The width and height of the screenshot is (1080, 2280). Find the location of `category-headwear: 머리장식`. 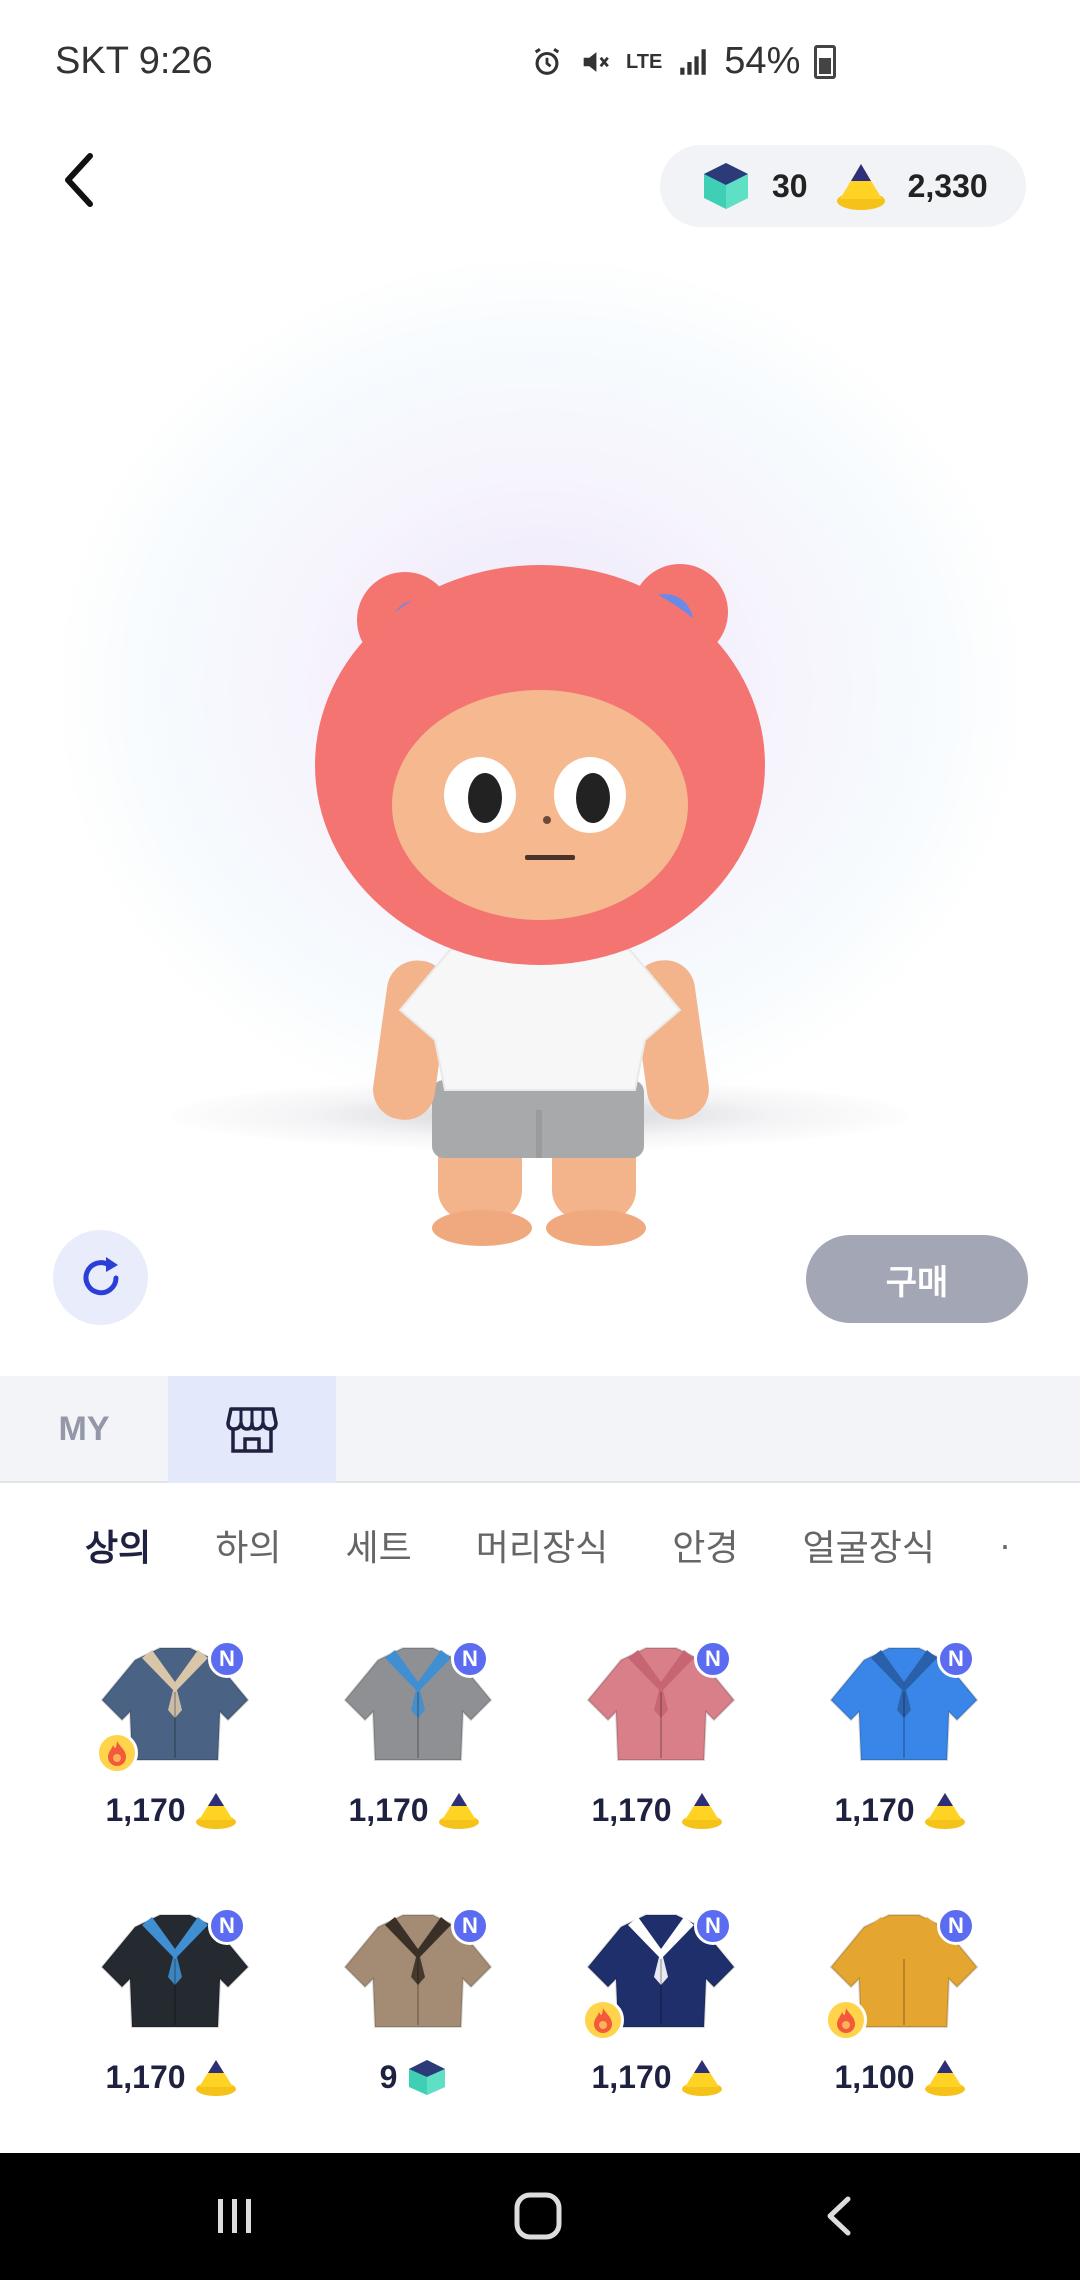

category-headwear: 머리장식 is located at coordinates (542, 1545).